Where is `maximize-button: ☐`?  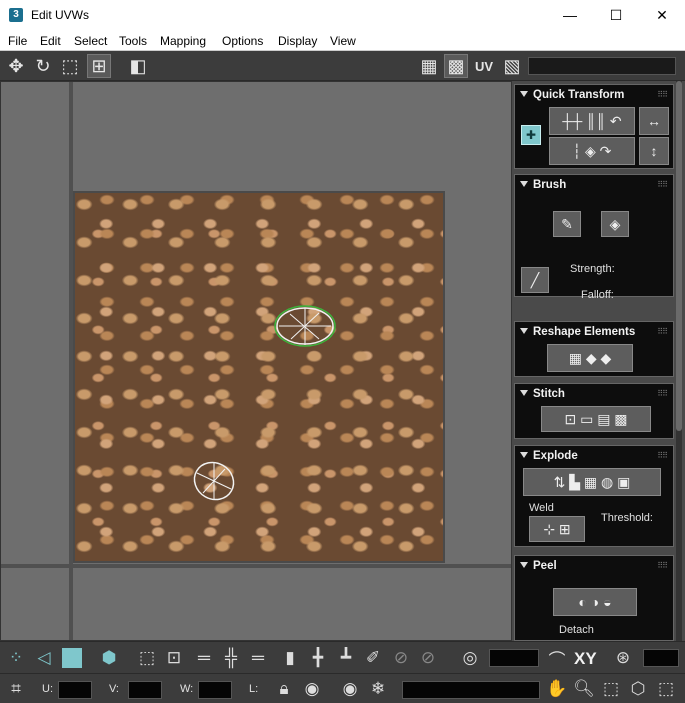 maximize-button: ☐ is located at coordinates (616, 15).